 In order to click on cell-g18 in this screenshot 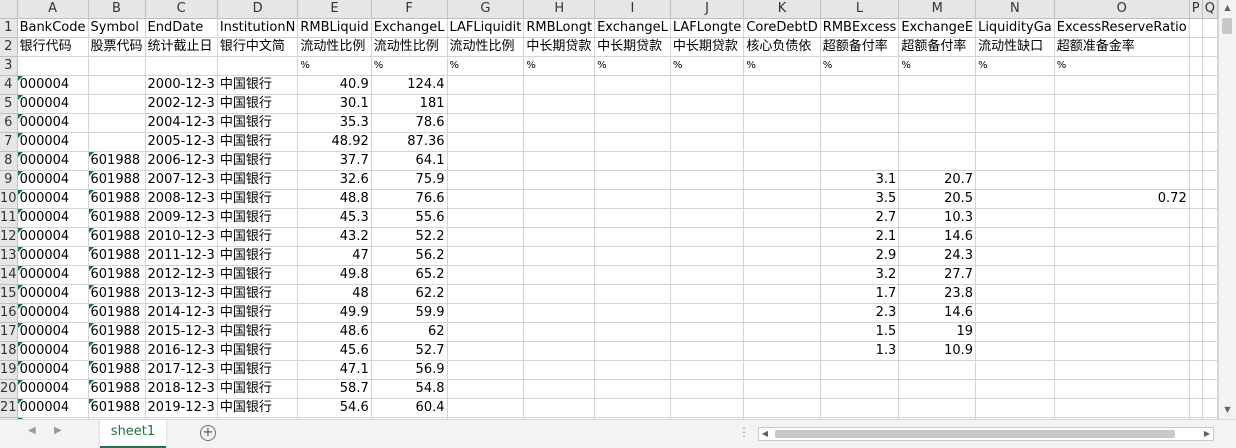, I will do `click(486, 351)`.